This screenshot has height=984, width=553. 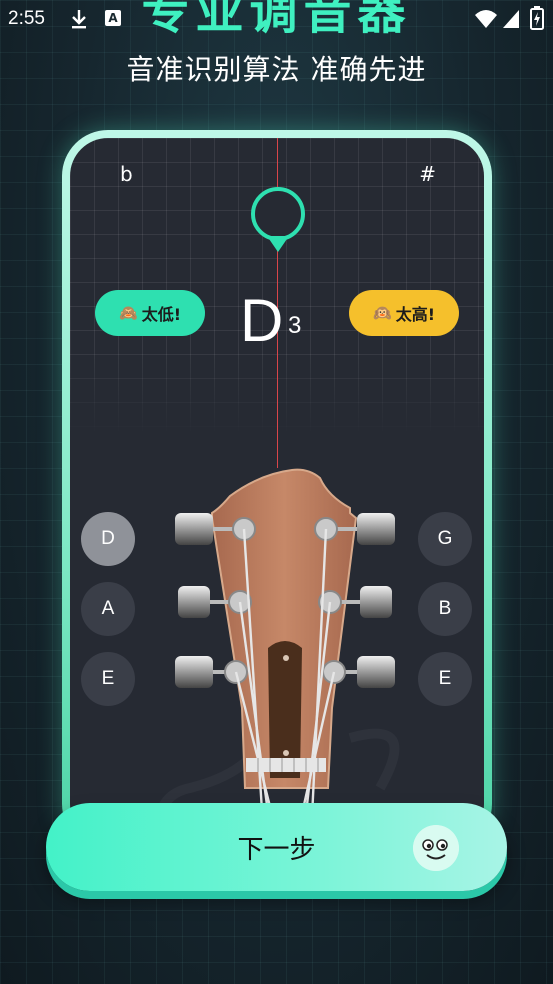 What do you see at coordinates (486, 19) in the screenshot?
I see `wifi-icon` at bounding box center [486, 19].